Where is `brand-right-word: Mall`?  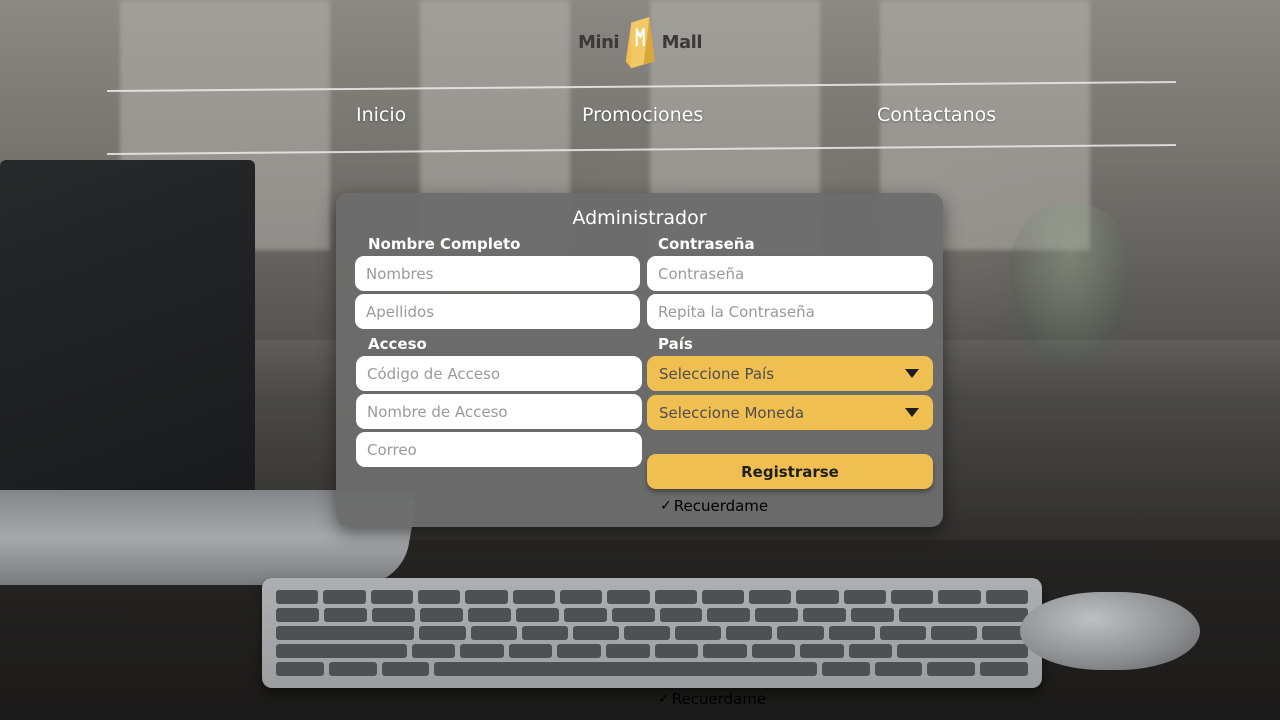 brand-right-word: Mall is located at coordinates (682, 42).